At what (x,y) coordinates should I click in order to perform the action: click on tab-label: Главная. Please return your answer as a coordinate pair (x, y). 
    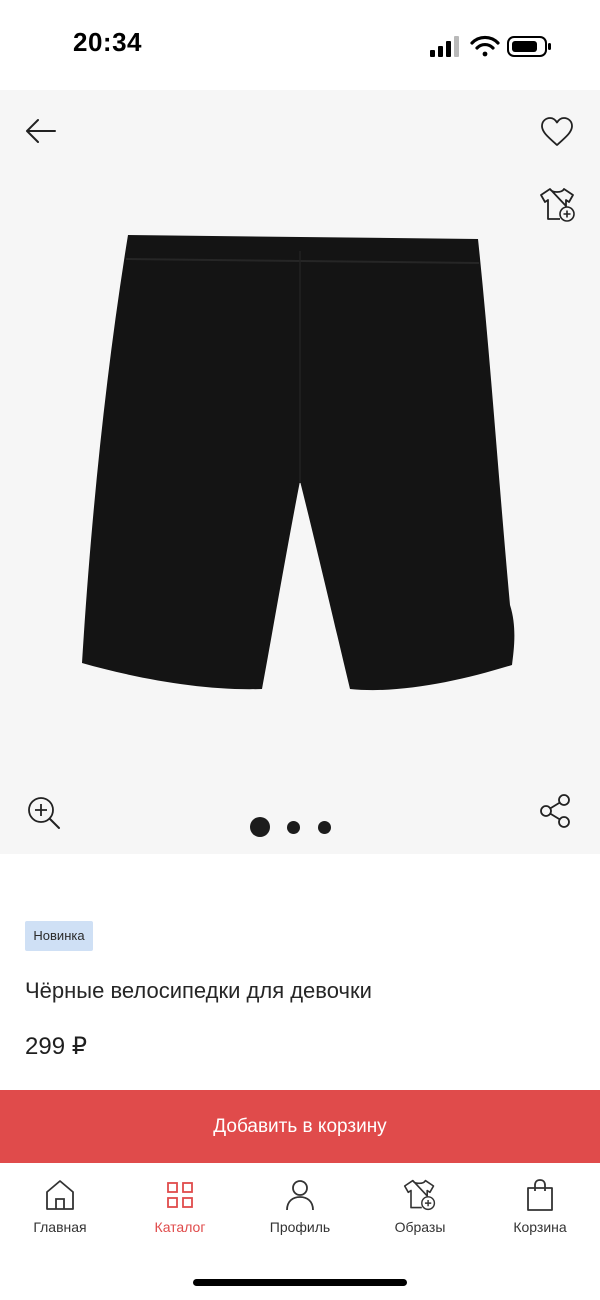
    Looking at the image, I should click on (60, 1227).